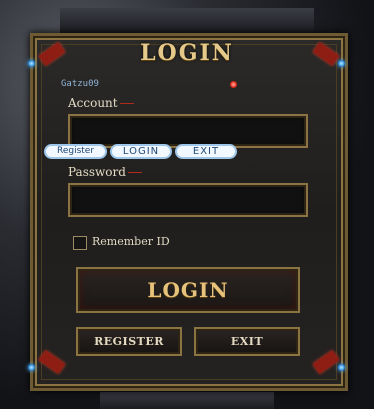 This screenshot has width=374, height=409. What do you see at coordinates (80, 243) in the screenshot?
I see `remember-id-checkbox` at bounding box center [80, 243].